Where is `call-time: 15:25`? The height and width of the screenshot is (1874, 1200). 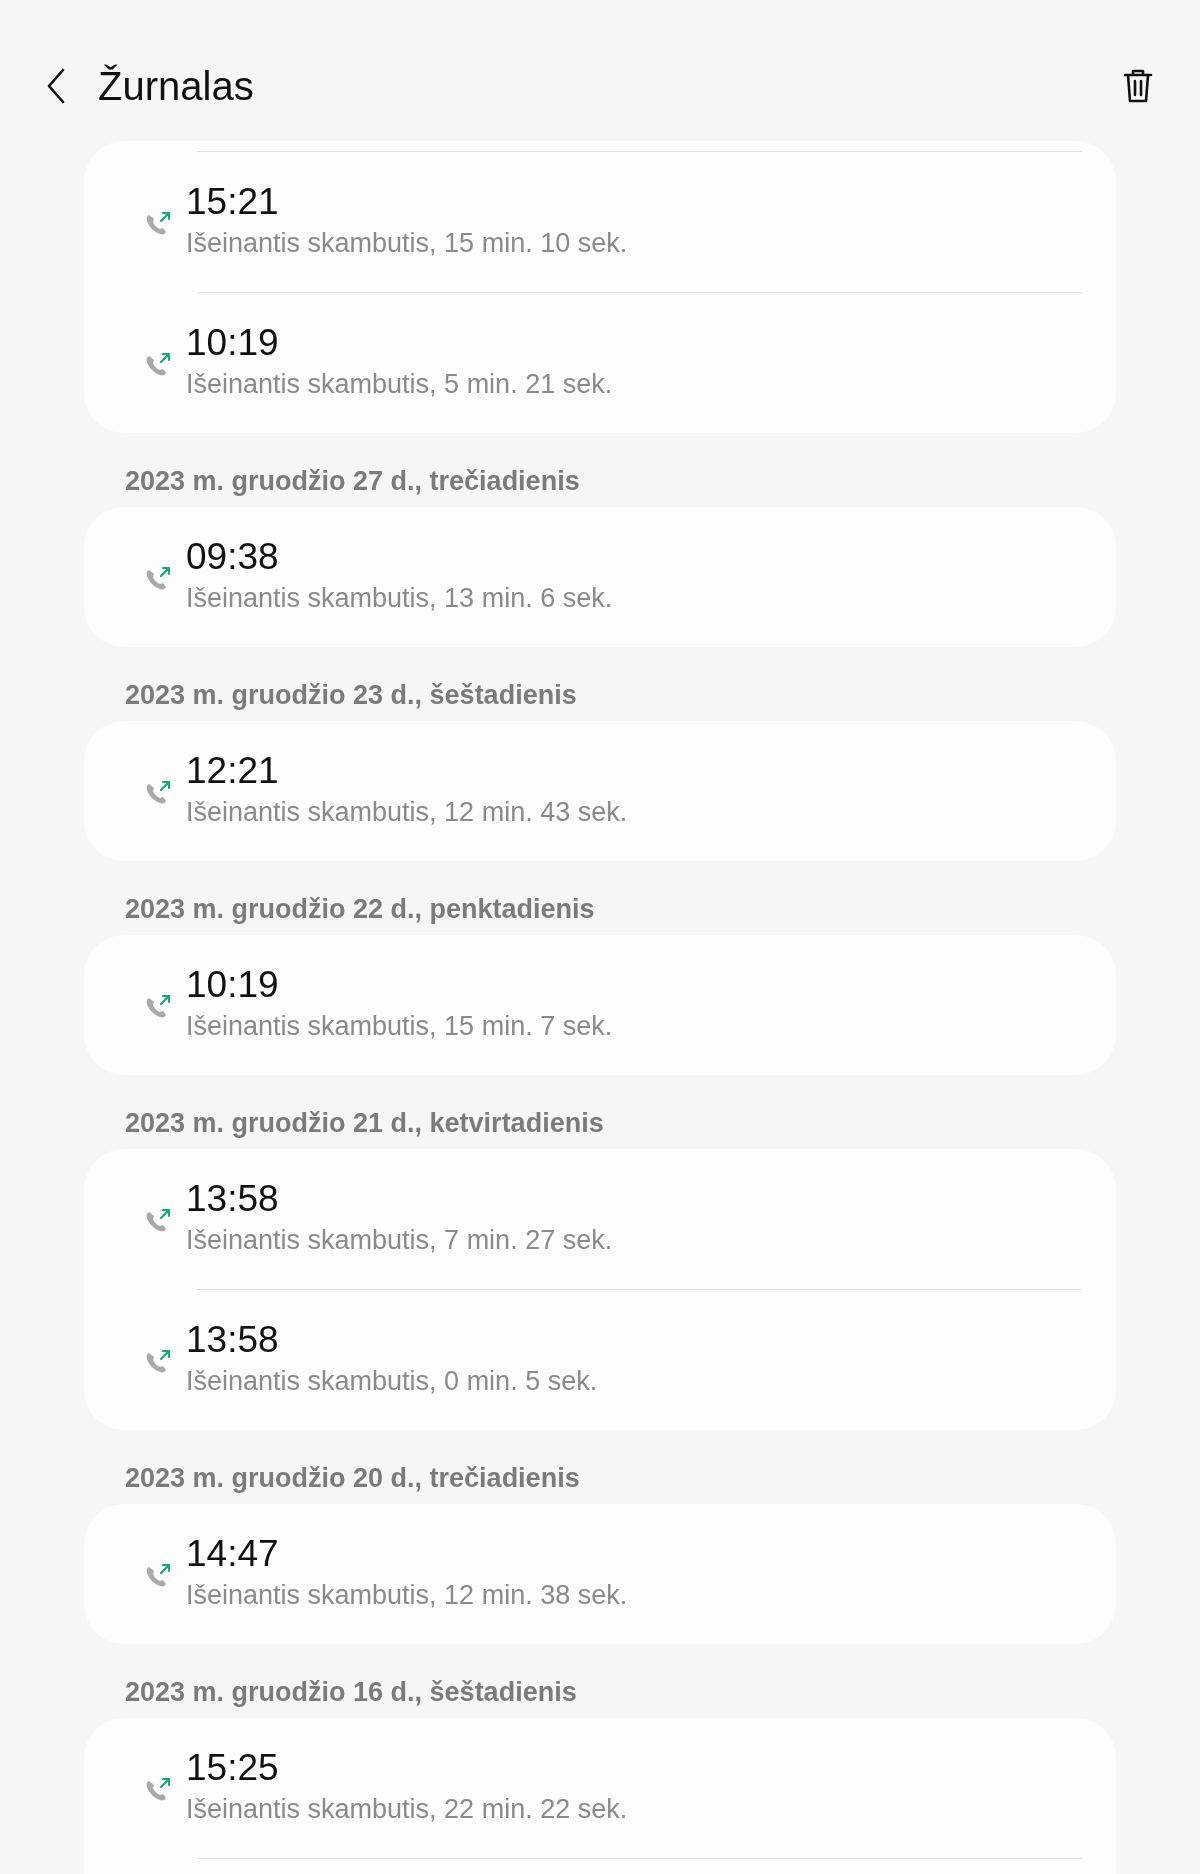
call-time: 15:25 is located at coordinates (233, 1768).